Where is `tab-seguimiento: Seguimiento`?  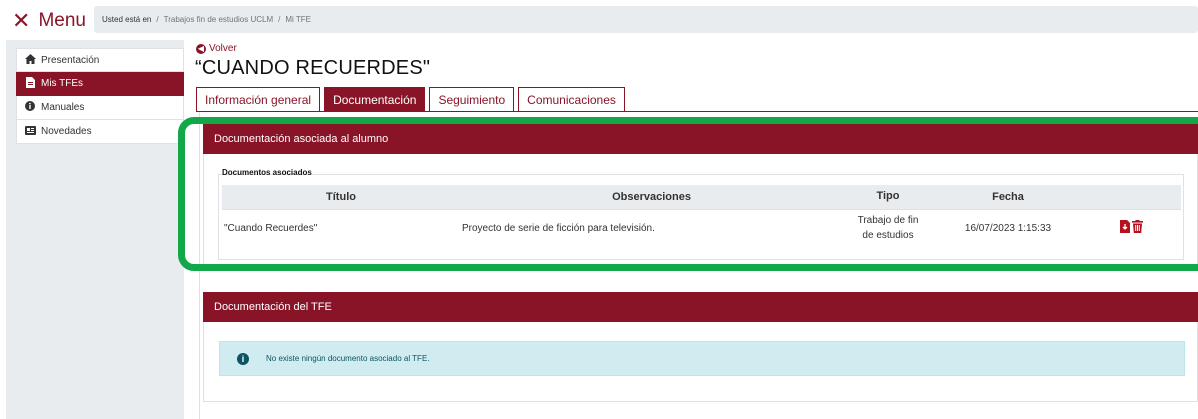
tab-seguimiento: Seguimiento is located at coordinates (472, 99).